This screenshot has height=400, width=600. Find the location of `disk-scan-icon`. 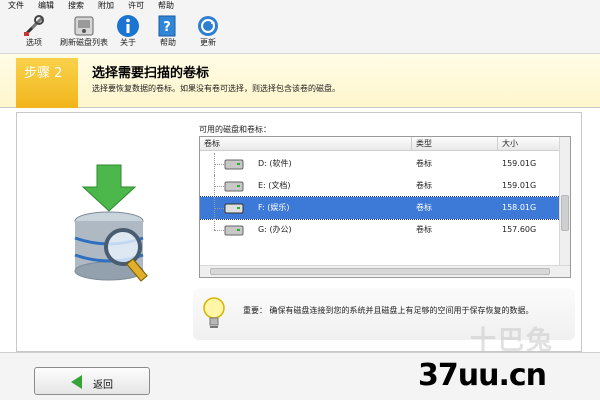

disk-scan-icon is located at coordinates (111, 223).